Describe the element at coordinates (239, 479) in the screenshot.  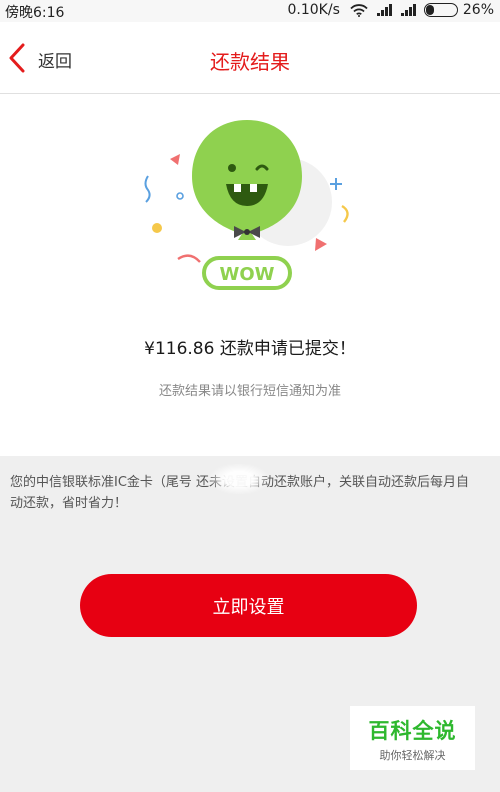
I see `masked-card-number` at that location.